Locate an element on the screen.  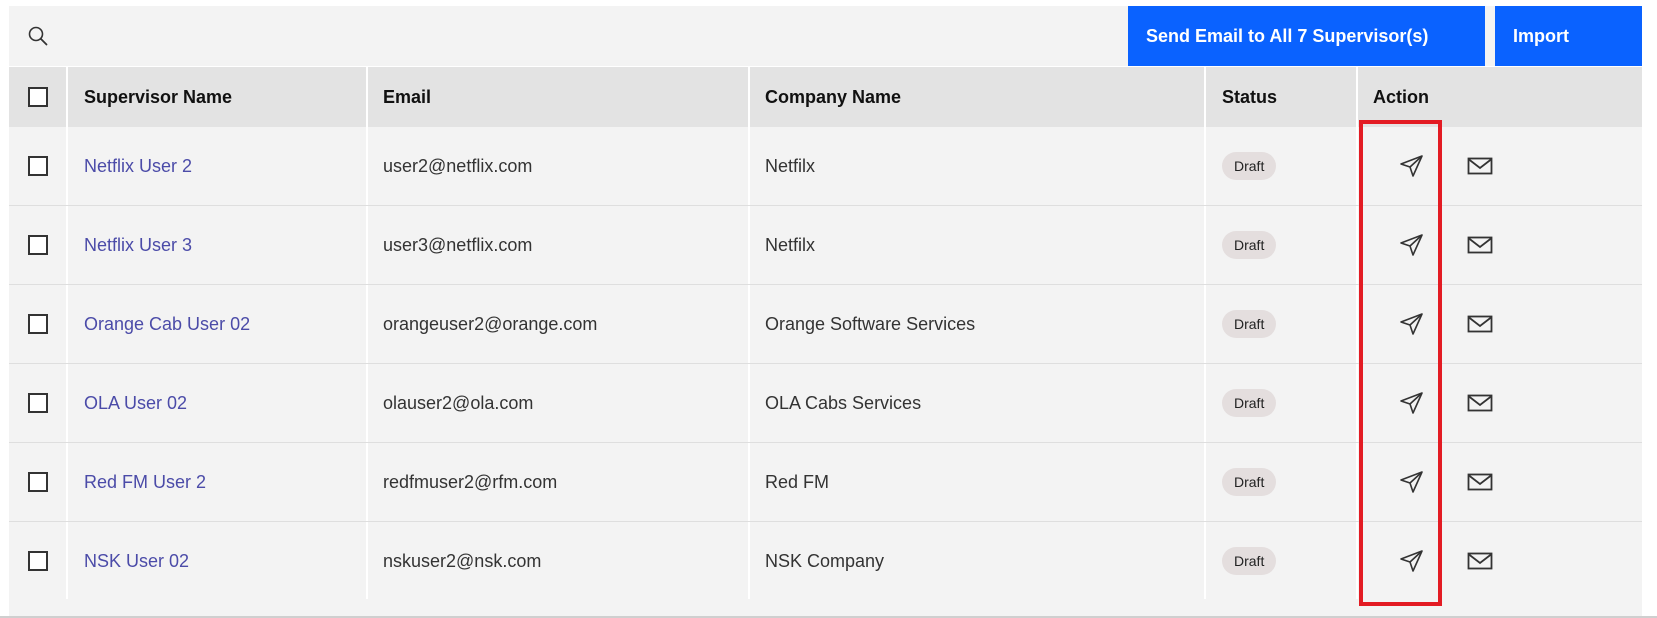
company-text: Red FM is located at coordinates (797, 481).